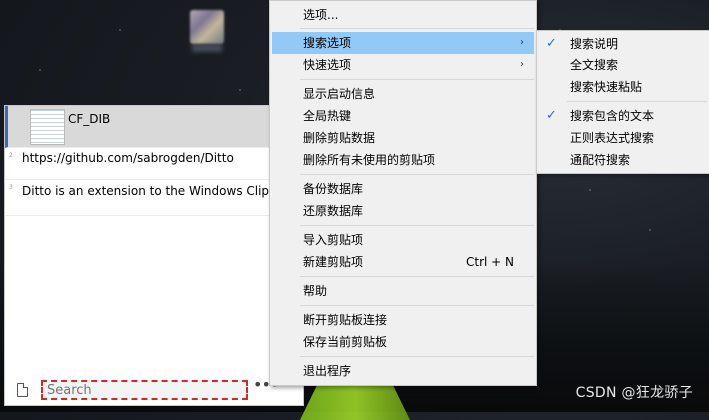 This screenshot has height=420, width=709. Describe the element at coordinates (369, 160) in the screenshot. I see `menu-item-label: 删除所有未使用的剪贴项` at that location.